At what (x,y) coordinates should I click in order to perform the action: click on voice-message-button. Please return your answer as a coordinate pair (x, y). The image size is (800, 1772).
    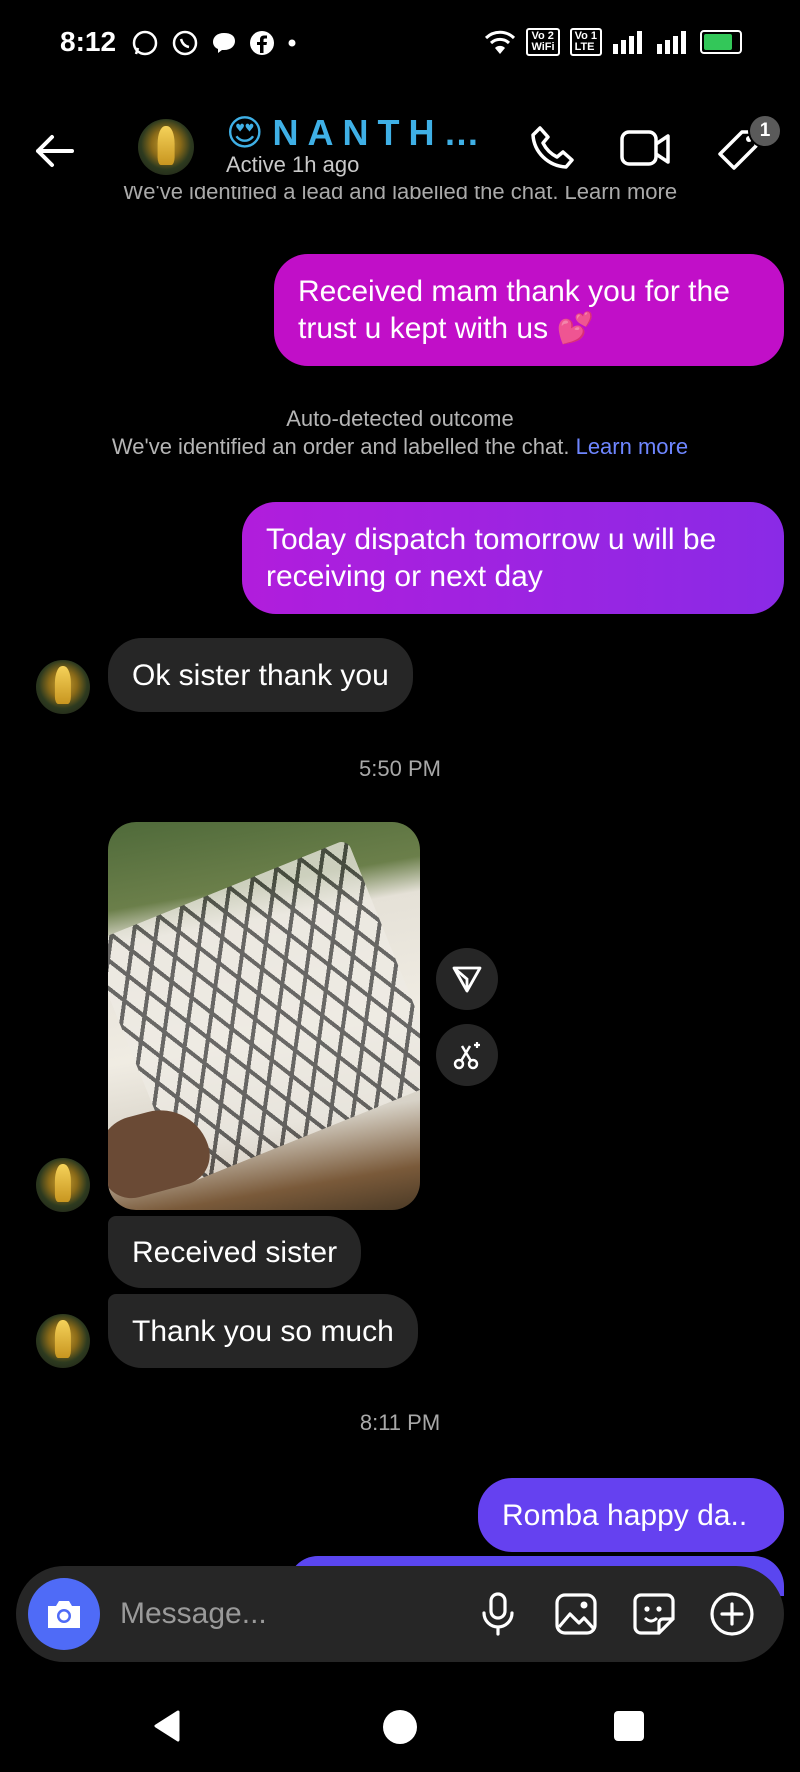
    Looking at the image, I should click on (498, 1614).